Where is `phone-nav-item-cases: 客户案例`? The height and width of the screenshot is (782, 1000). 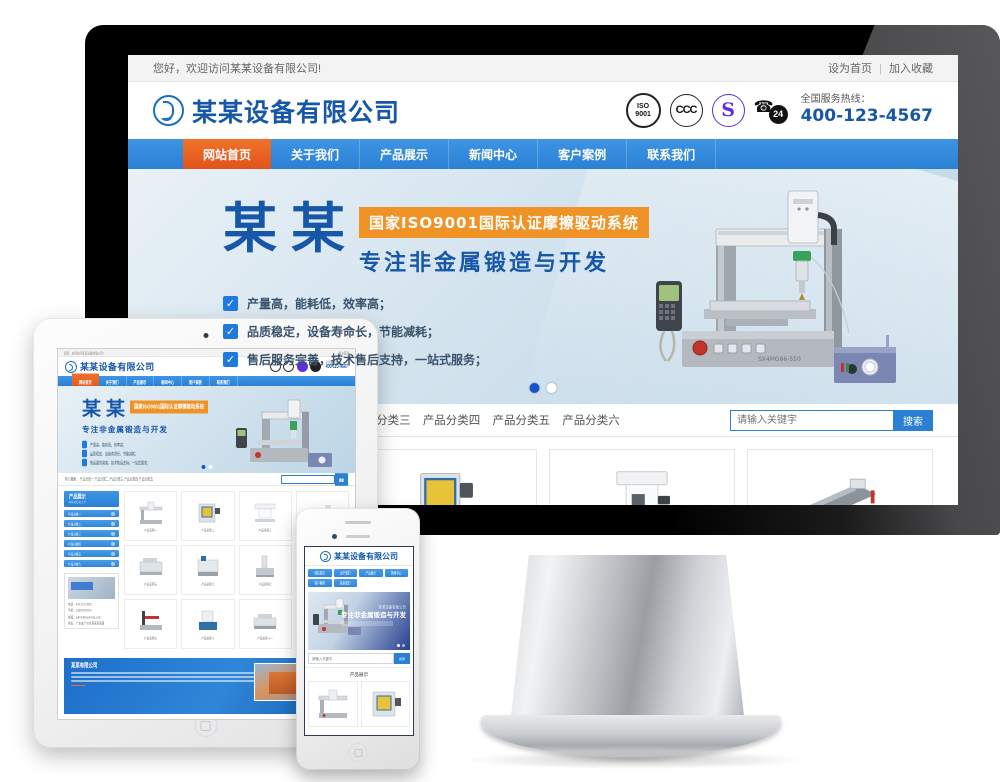
phone-nav-item-cases: 客户案例 is located at coordinates (320, 583).